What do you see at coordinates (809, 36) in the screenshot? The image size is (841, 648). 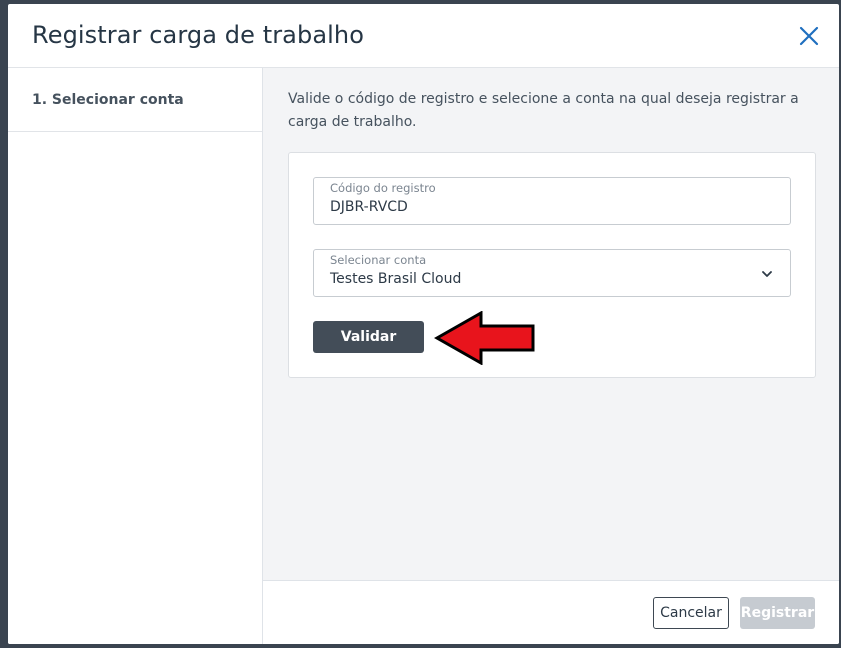 I see `close-icon` at bounding box center [809, 36].